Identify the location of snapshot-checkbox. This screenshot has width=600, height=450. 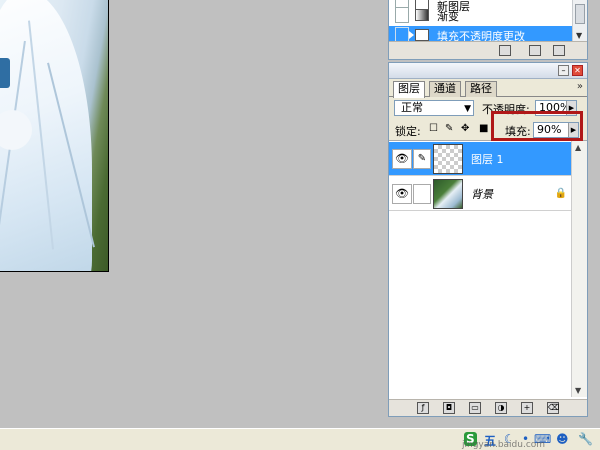
(402, 15).